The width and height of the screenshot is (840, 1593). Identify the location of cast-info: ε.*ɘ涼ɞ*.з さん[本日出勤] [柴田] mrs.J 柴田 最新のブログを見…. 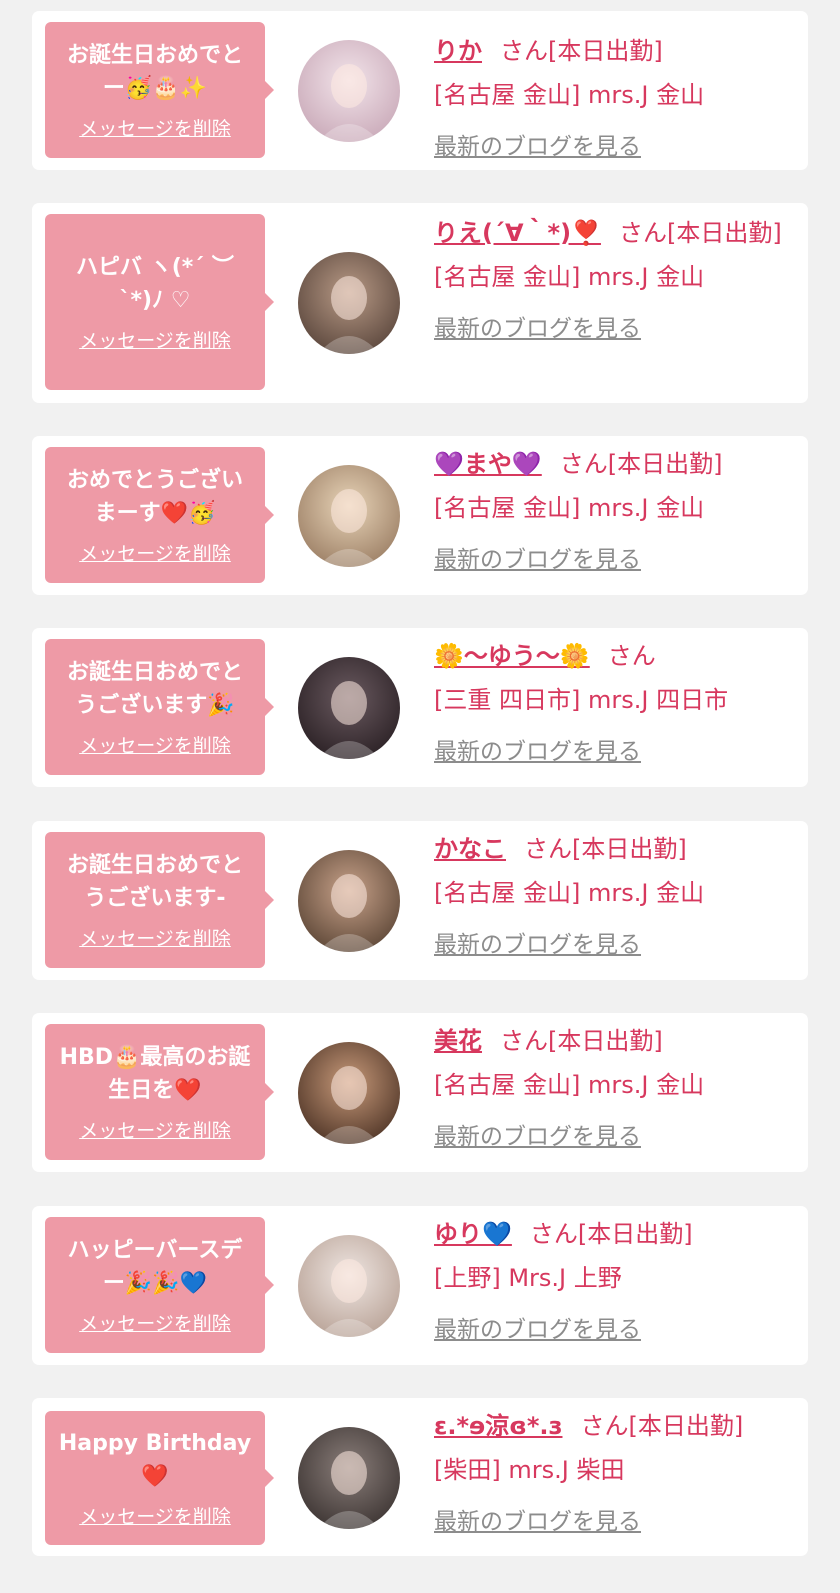
(609, 1474).